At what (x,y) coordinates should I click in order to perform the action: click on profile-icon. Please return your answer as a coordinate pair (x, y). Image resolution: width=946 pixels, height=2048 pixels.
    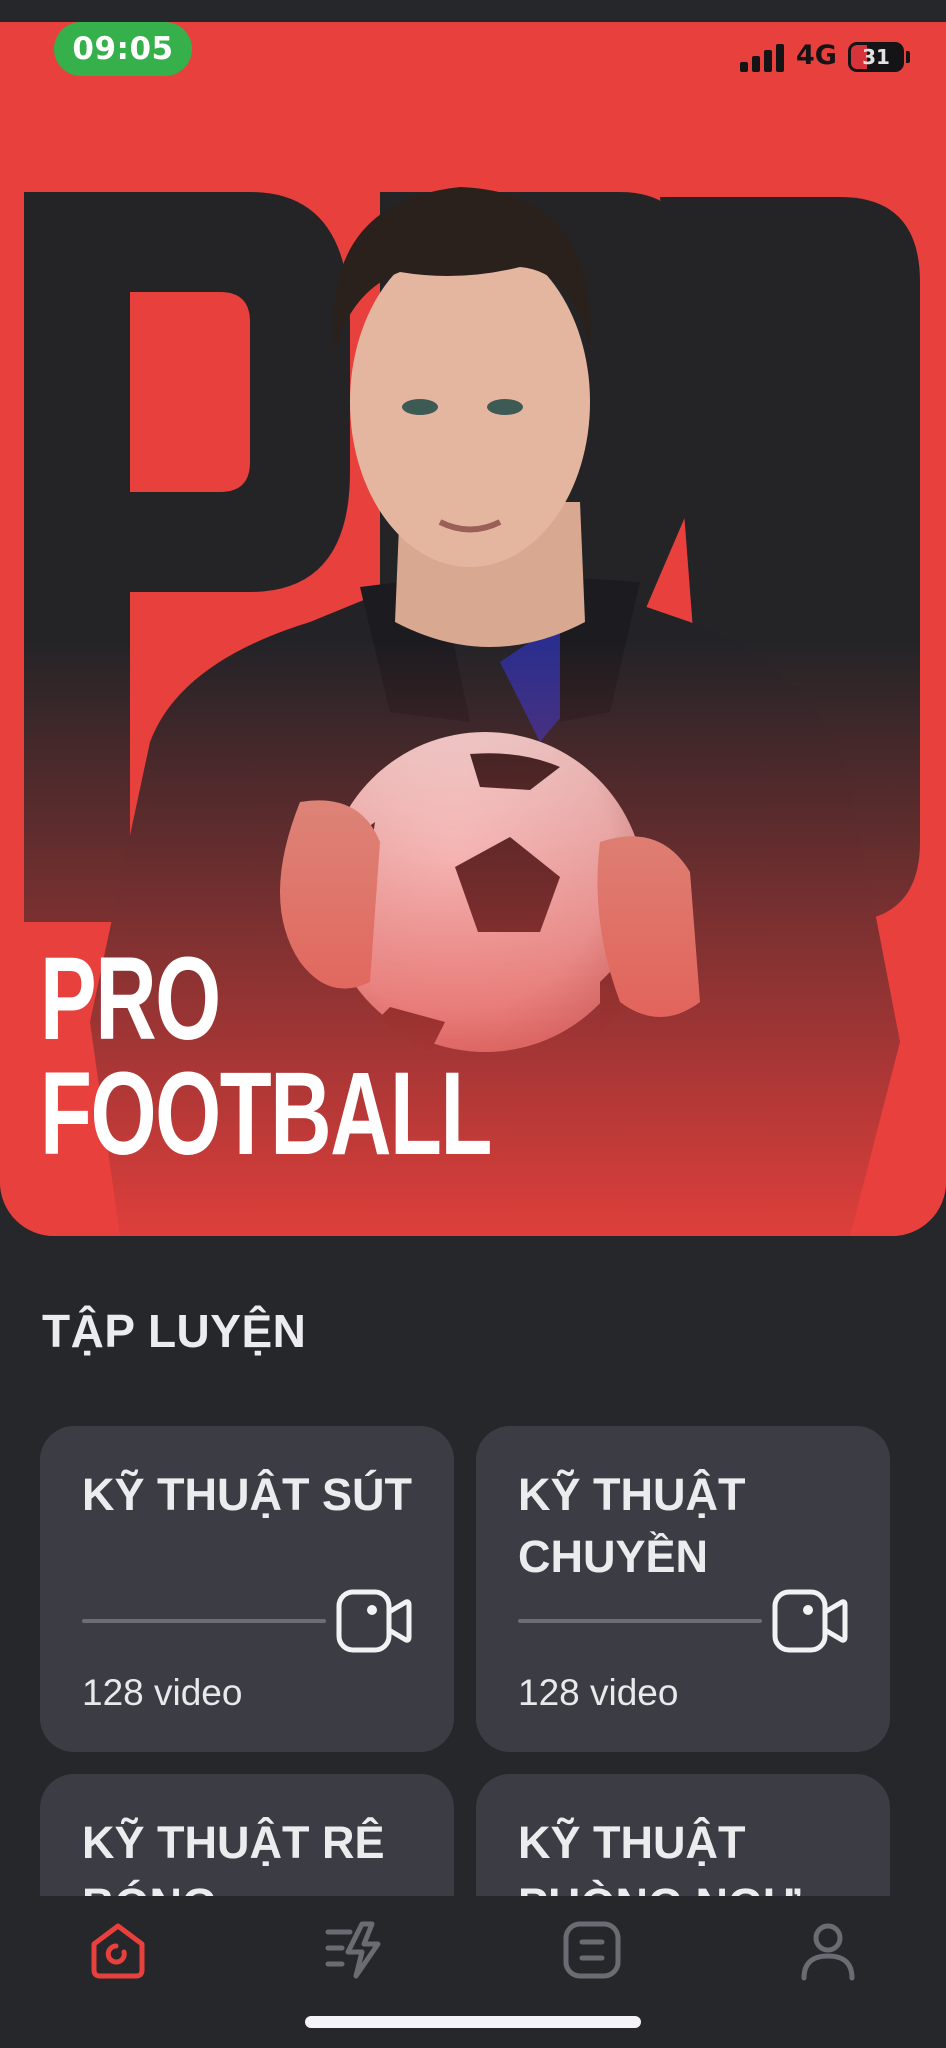
    Looking at the image, I should click on (828, 1950).